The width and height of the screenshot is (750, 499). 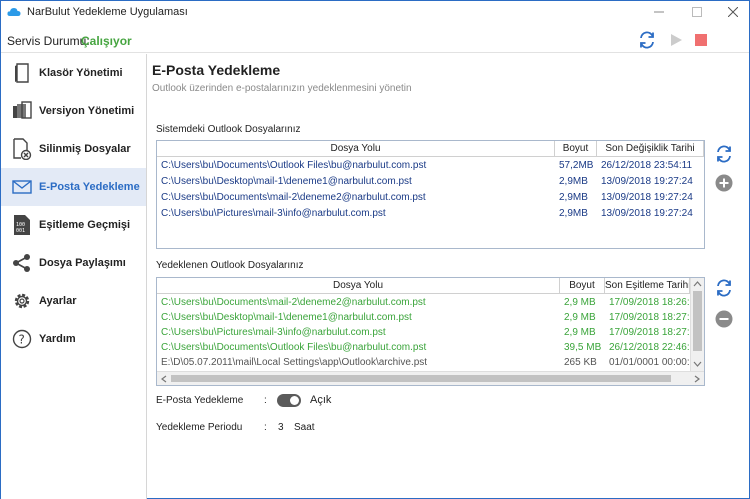 What do you see at coordinates (85, 225) in the screenshot?
I see `sidebar-item-label: Eşitleme Geçmişi` at bounding box center [85, 225].